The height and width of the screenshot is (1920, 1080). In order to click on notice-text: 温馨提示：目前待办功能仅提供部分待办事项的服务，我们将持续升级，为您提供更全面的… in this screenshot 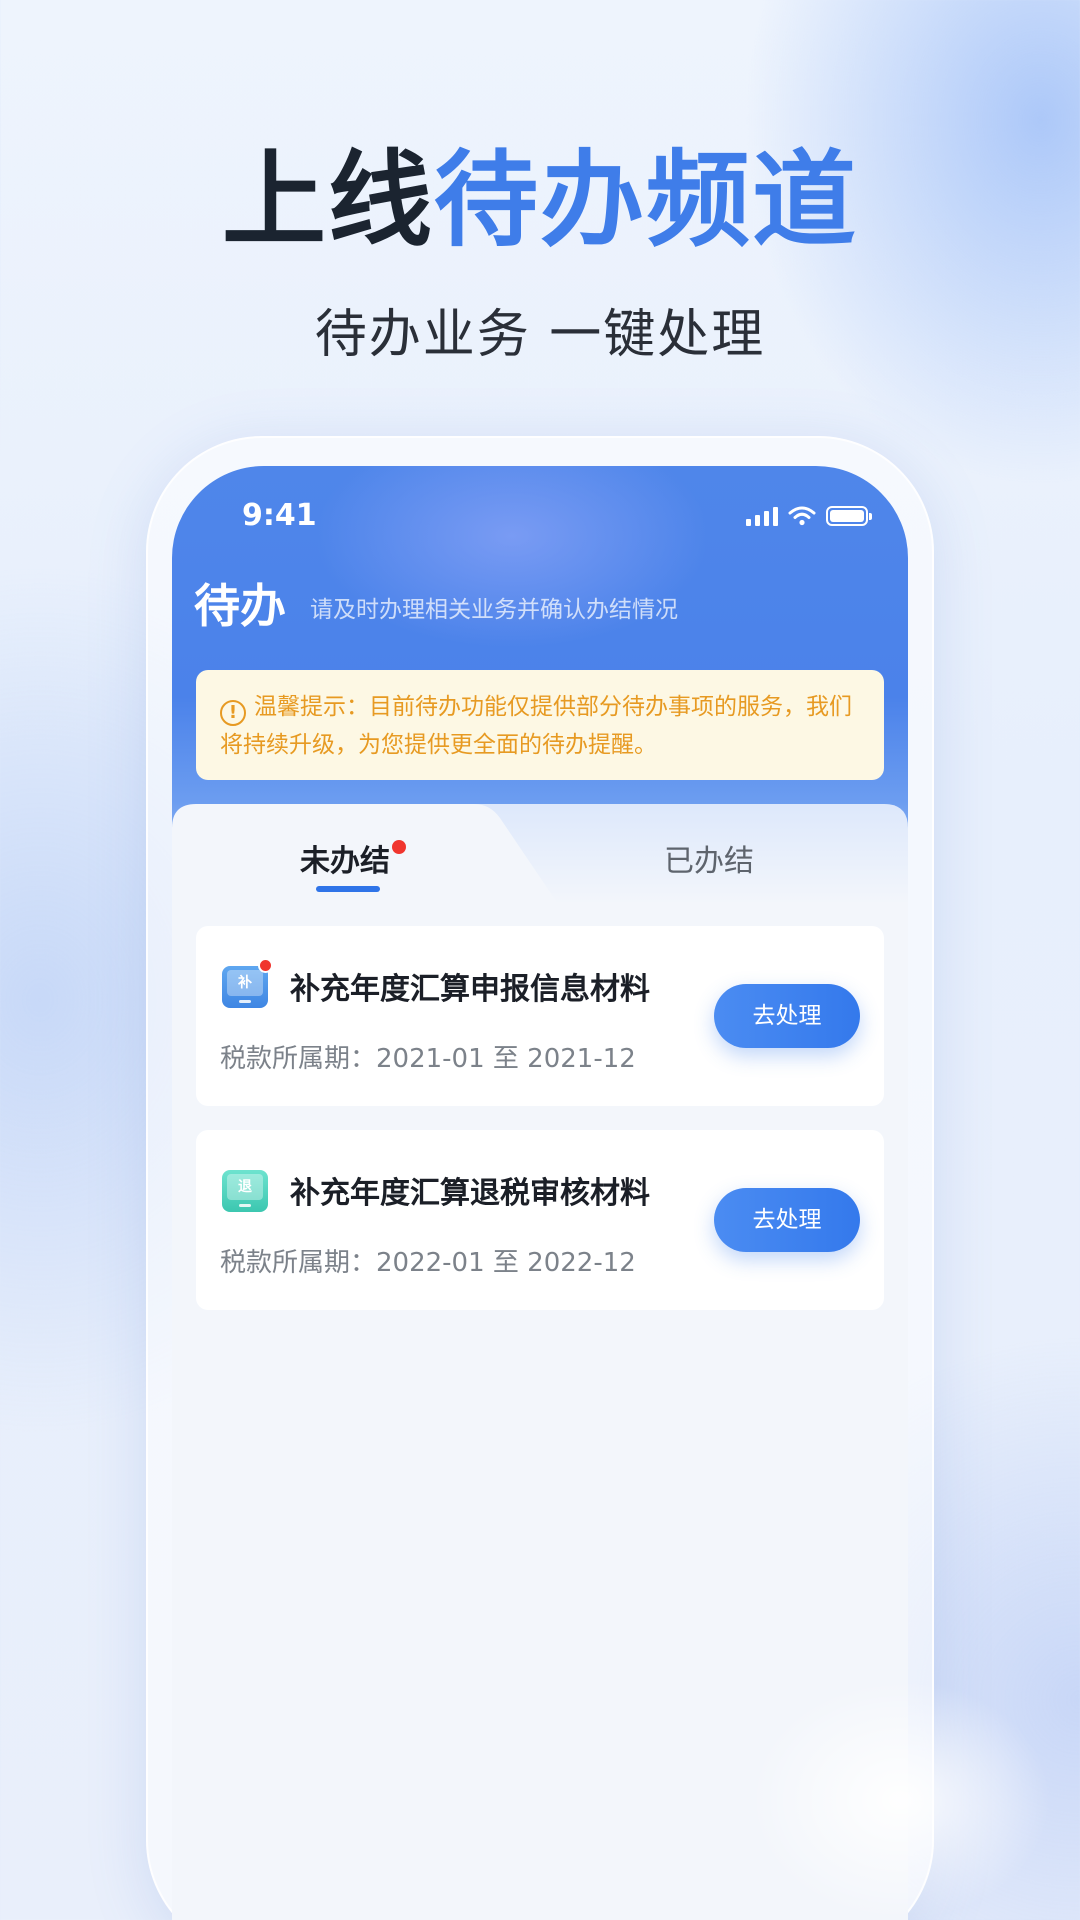, I will do `click(536, 726)`.